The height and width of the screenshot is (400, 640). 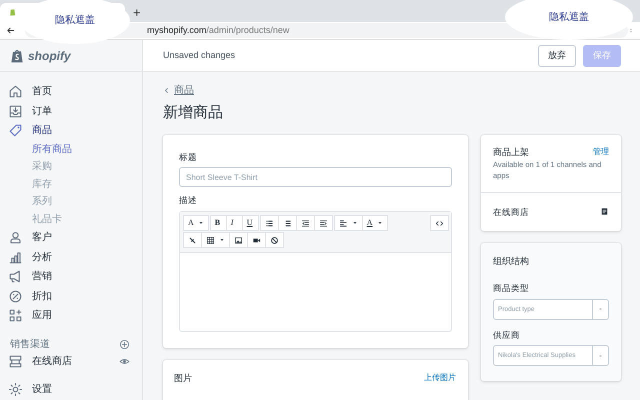 I want to click on sidebar-item: 设置, so click(x=71, y=390).